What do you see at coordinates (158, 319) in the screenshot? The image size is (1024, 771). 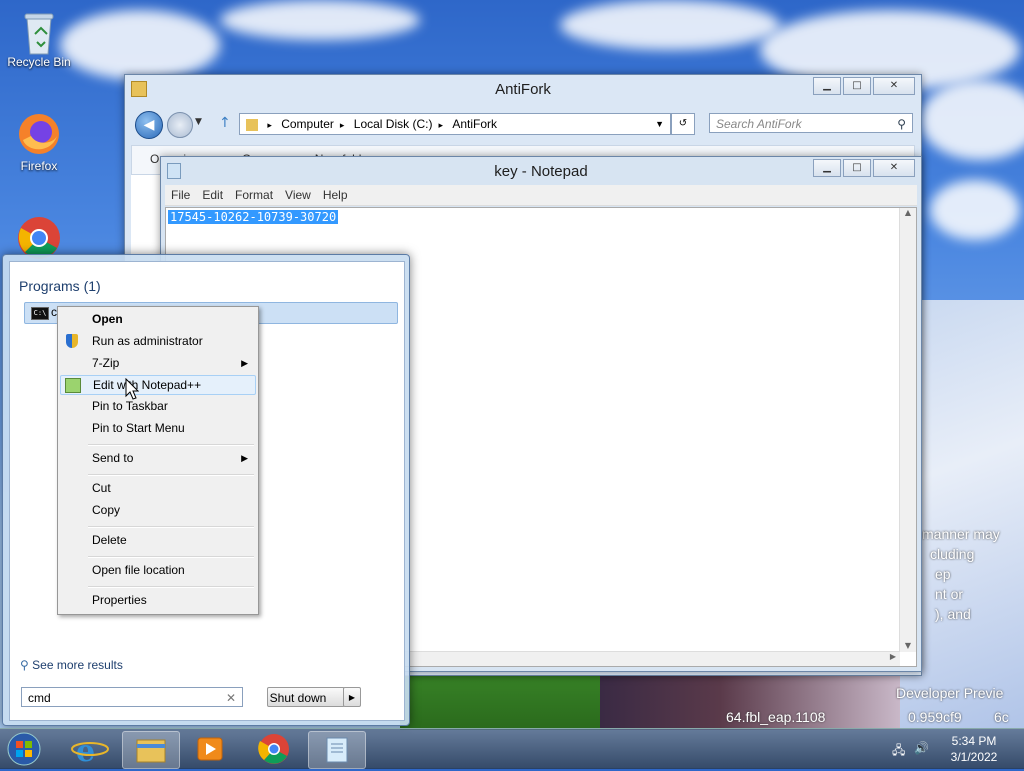 I see `ctx-open: Open` at bounding box center [158, 319].